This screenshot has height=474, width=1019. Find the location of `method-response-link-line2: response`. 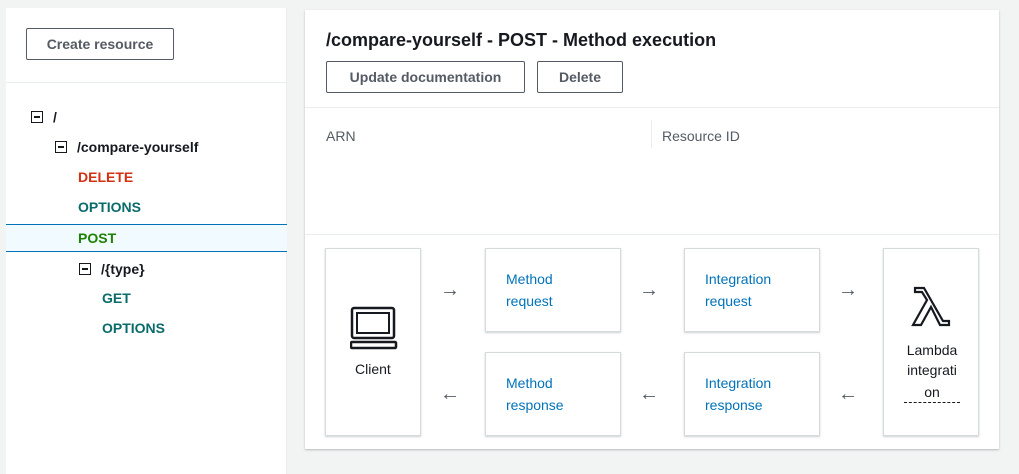

method-response-link-line2: response is located at coordinates (535, 405).